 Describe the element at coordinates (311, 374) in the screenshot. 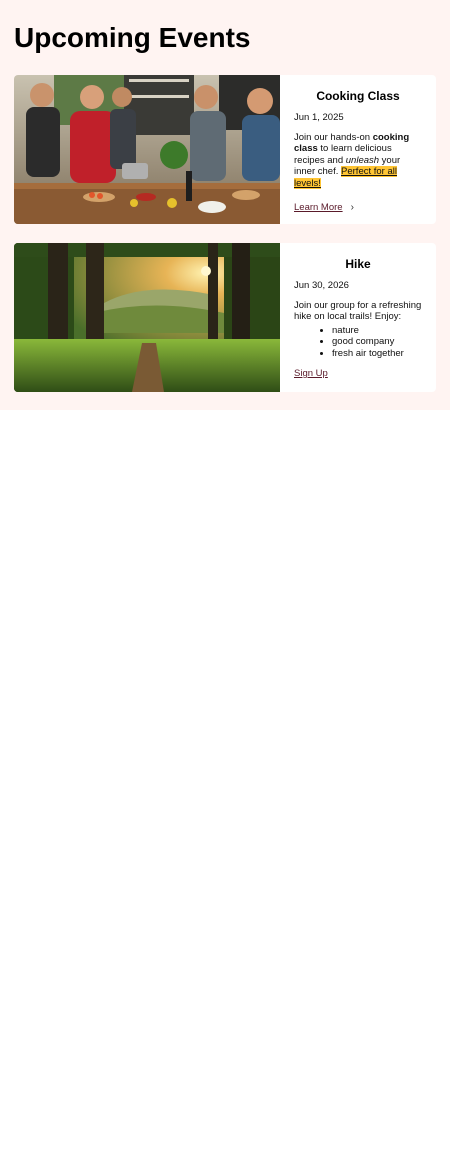

I see `sign-up-link: Sign Up` at that location.